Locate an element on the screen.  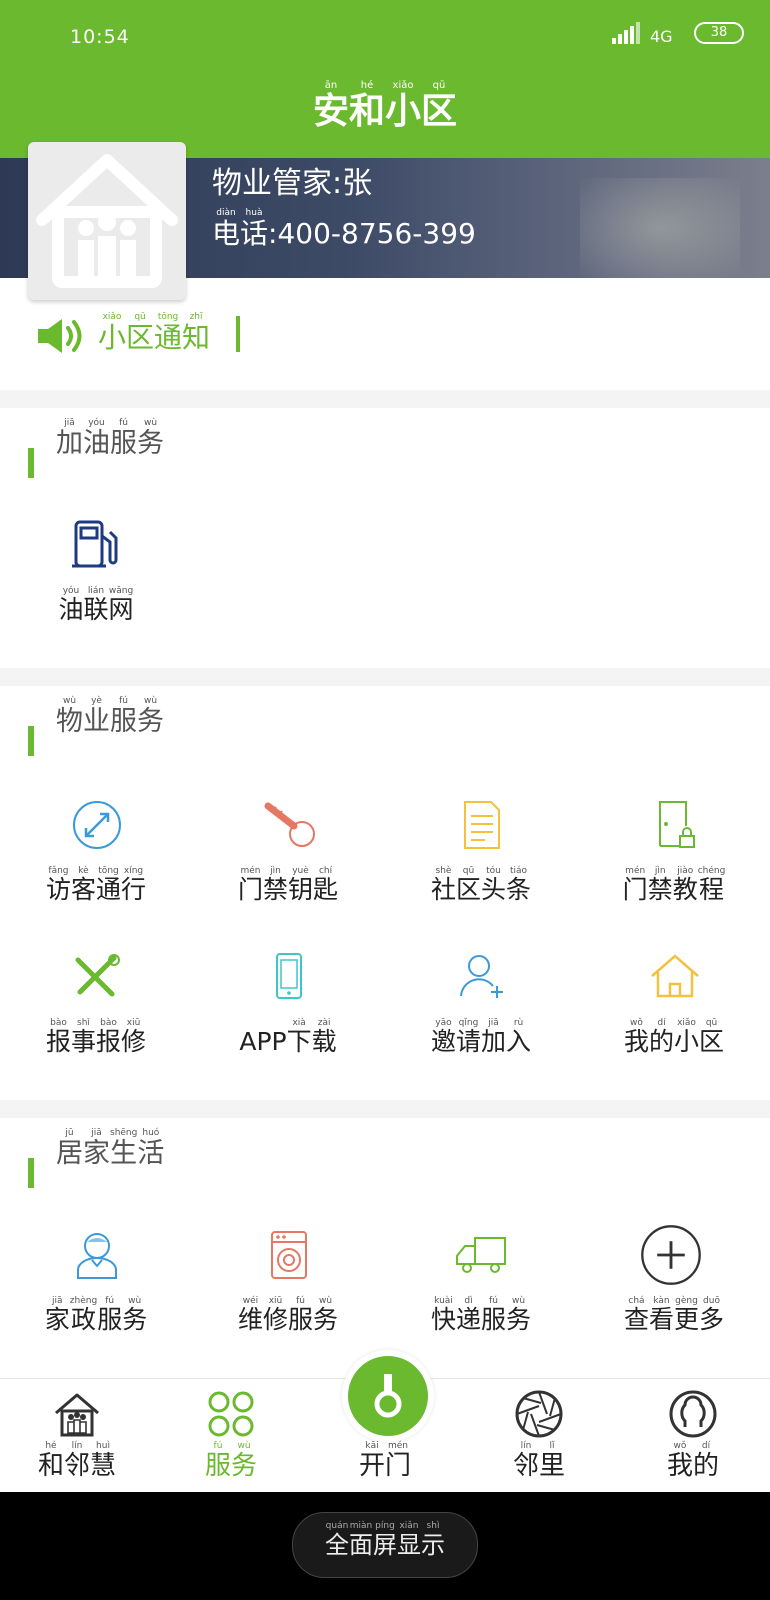
battery-indicator: 38 is located at coordinates (719, 33).